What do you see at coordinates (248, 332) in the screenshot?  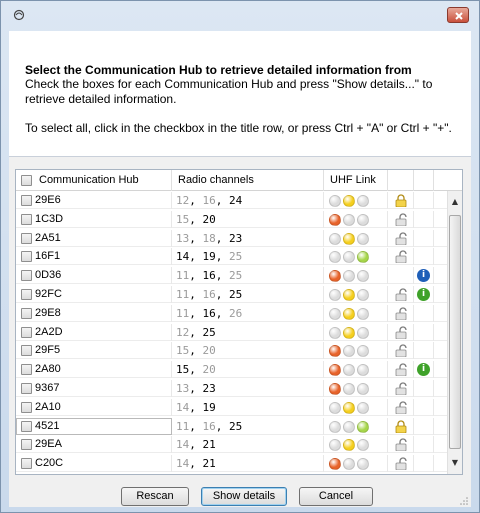 I see `radio-channels-cell: 12, 25` at bounding box center [248, 332].